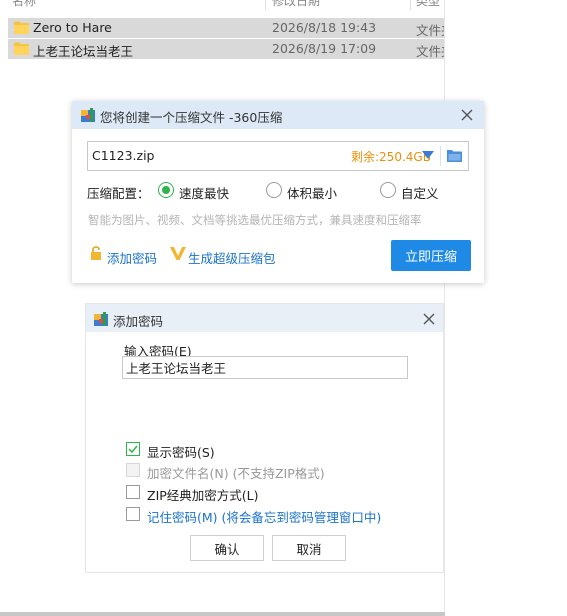 The image size is (567, 616). Describe the element at coordinates (138, 321) in the screenshot. I see `dialog-title: 添加密码` at that location.